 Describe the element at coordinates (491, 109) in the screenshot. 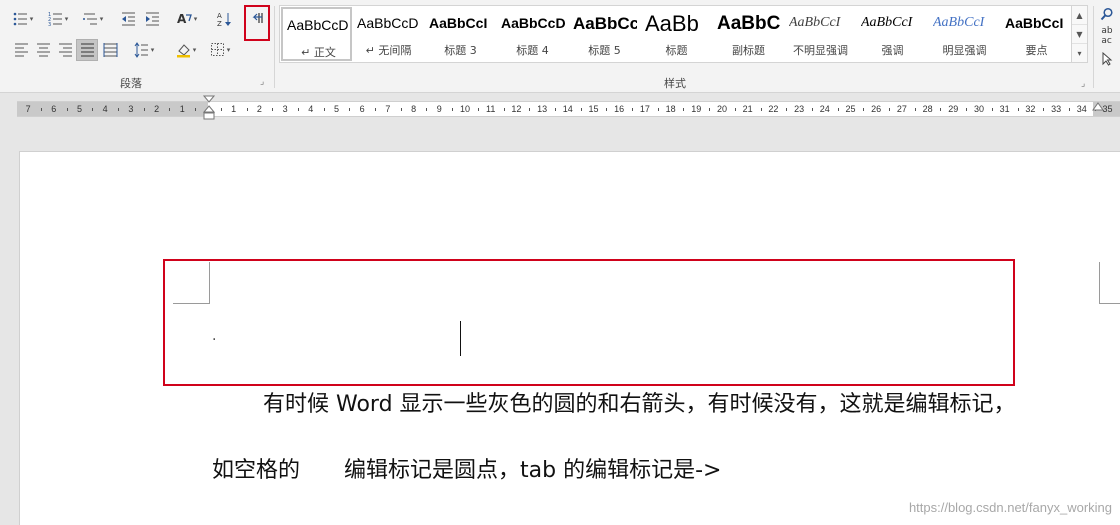

I see `ruler-number: 11` at that location.